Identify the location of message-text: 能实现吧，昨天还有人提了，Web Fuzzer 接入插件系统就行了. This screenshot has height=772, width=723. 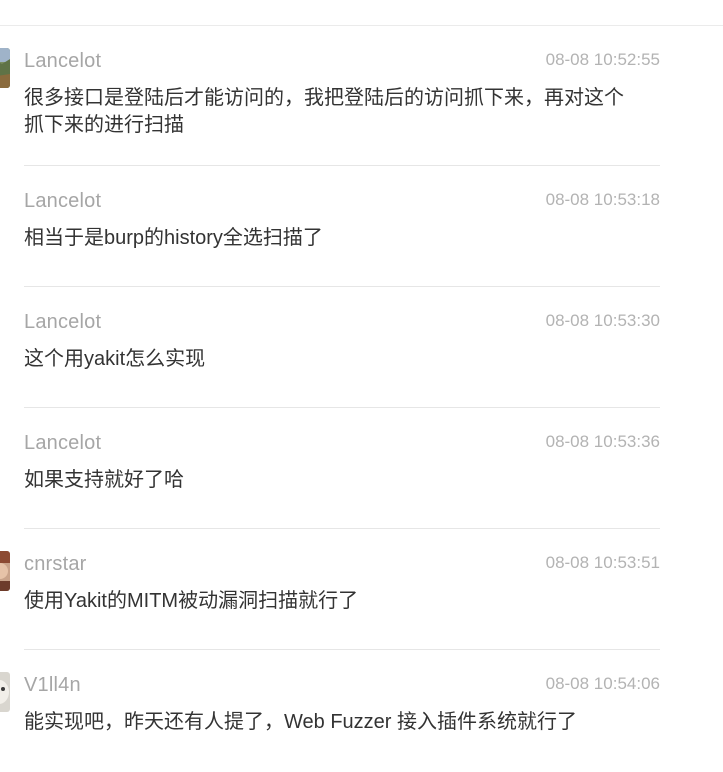
(300, 722).